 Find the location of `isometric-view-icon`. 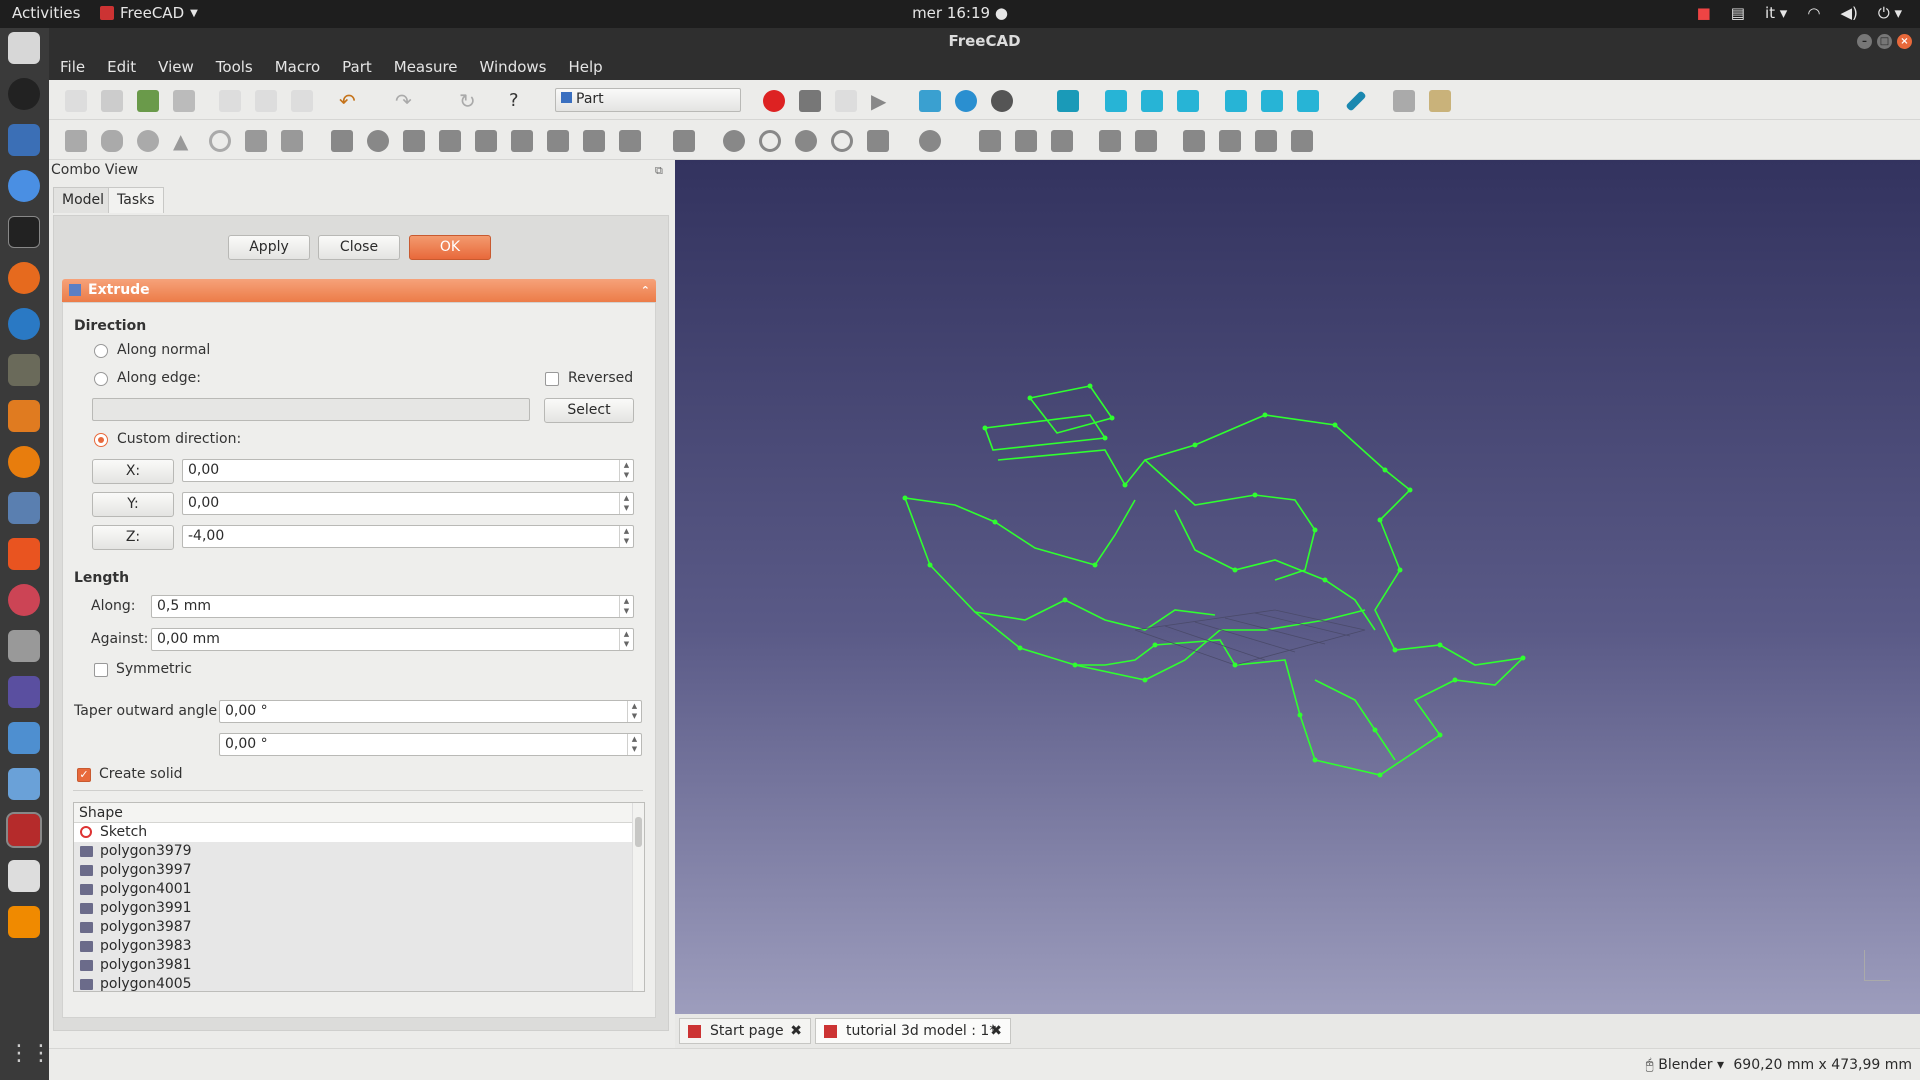

isometric-view-icon is located at coordinates (1068, 101).